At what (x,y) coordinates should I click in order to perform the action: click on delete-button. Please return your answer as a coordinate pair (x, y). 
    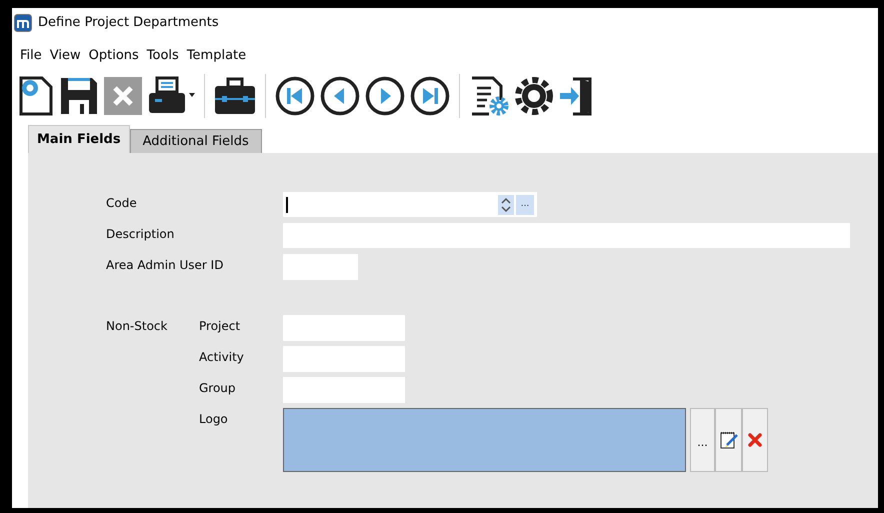
    Looking at the image, I should click on (755, 440).